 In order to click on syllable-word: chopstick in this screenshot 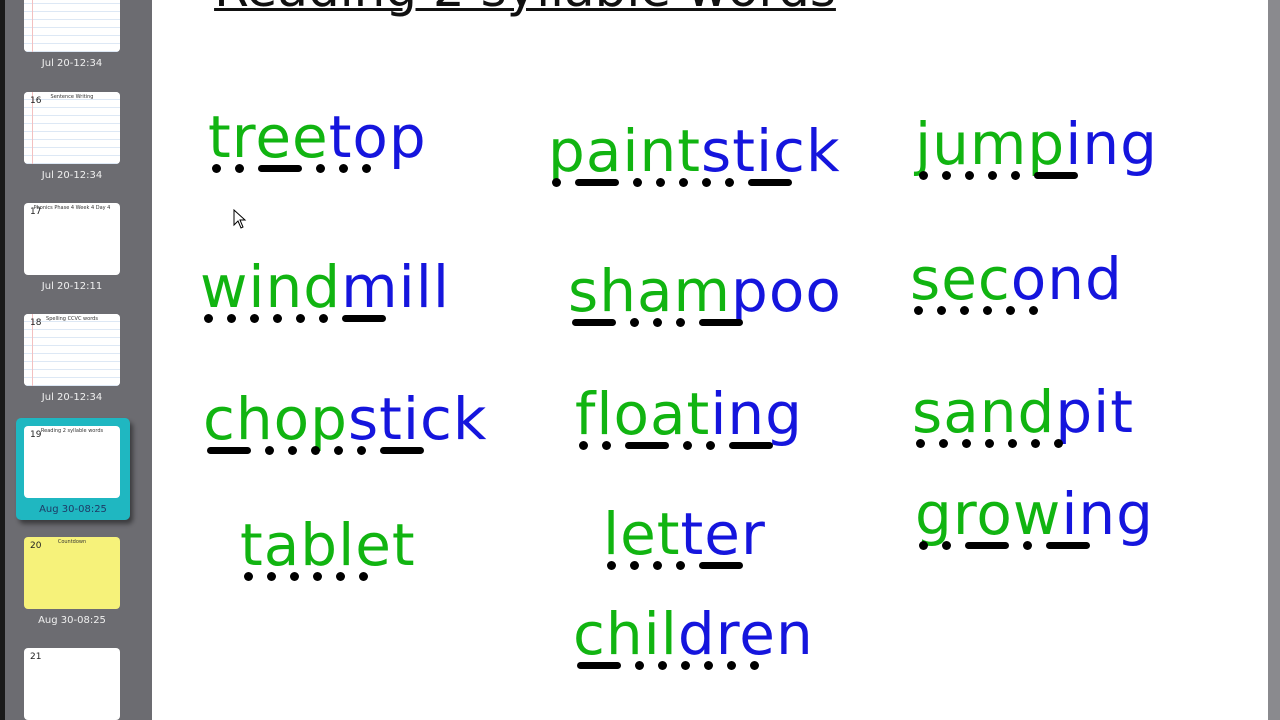, I will do `click(345, 422)`.